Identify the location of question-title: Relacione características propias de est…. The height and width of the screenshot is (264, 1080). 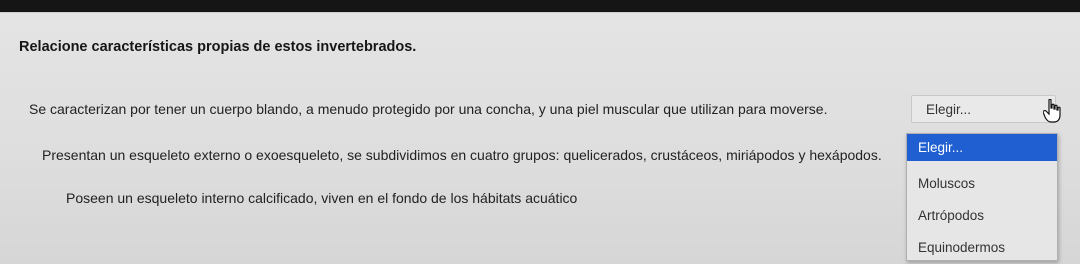
(218, 47).